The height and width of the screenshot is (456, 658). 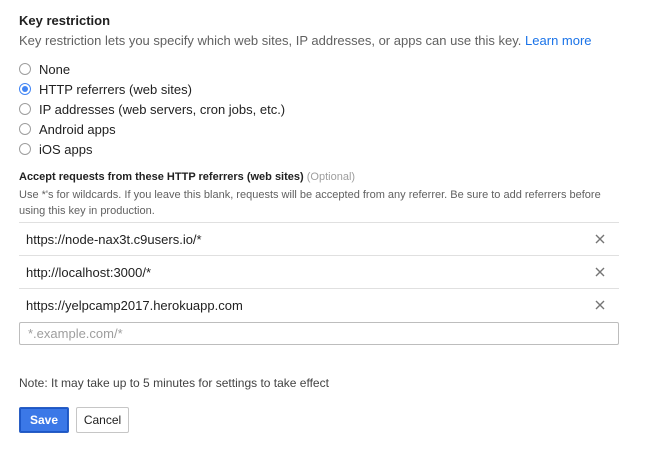 What do you see at coordinates (152, 129) in the screenshot?
I see `radio-option-android-apps: Android apps` at bounding box center [152, 129].